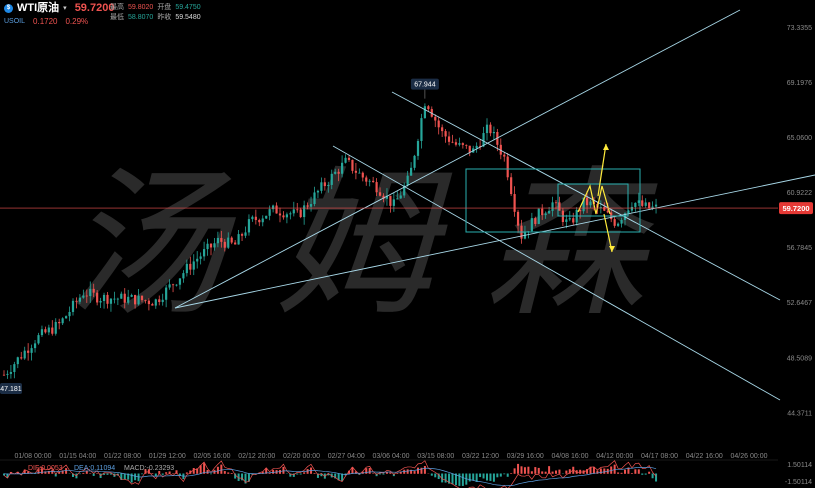 Image resolution: width=815 pixels, height=488 pixels. Describe the element at coordinates (799, 138) in the screenshot. I see `price-tick-label: 65.0600` at that location.